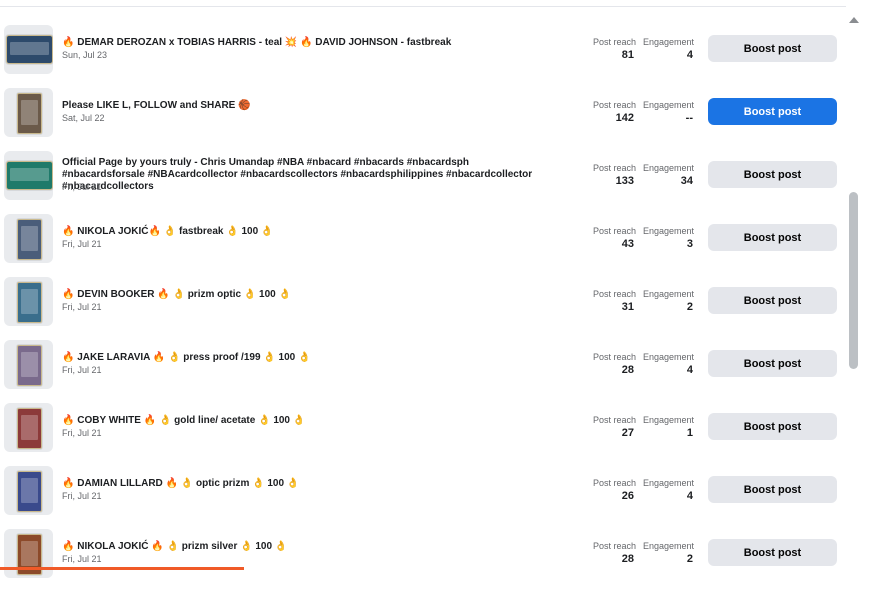 This screenshot has height=592, width=875. Describe the element at coordinates (624, 181) in the screenshot. I see `post-reach-value: 133` at that location.